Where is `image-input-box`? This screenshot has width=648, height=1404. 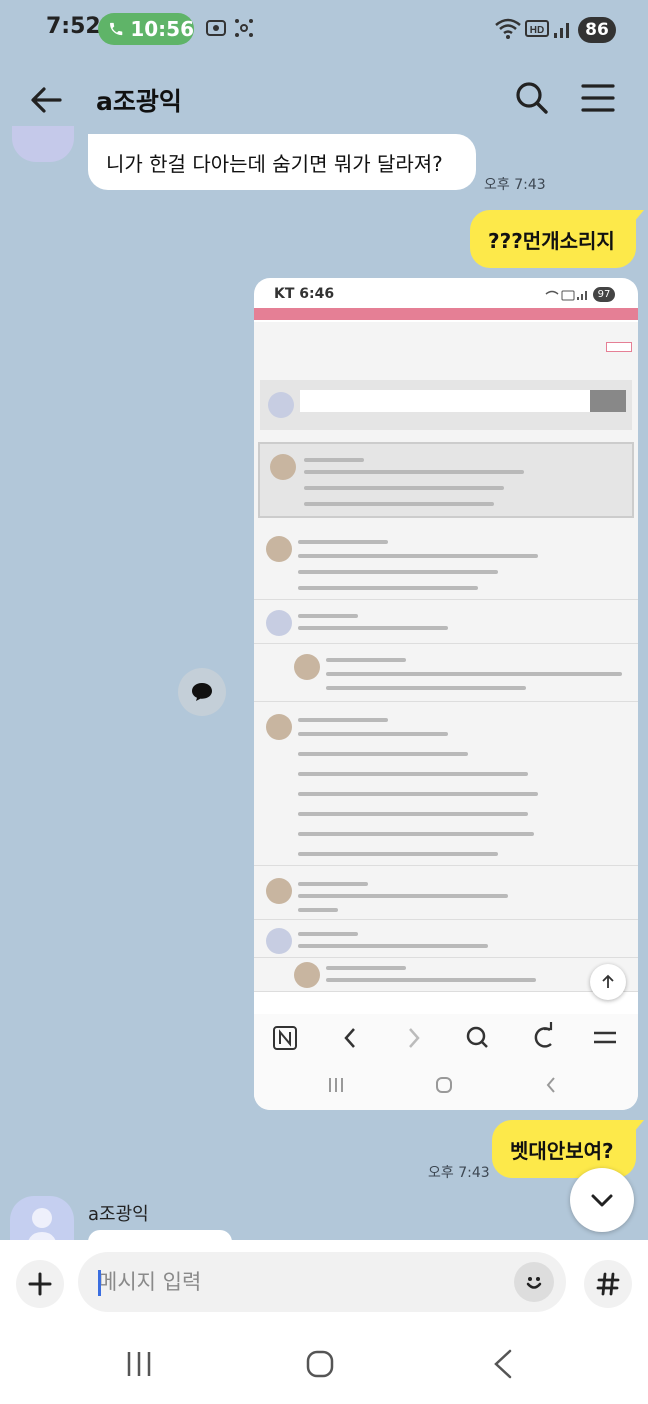 image-input-box is located at coordinates (445, 401).